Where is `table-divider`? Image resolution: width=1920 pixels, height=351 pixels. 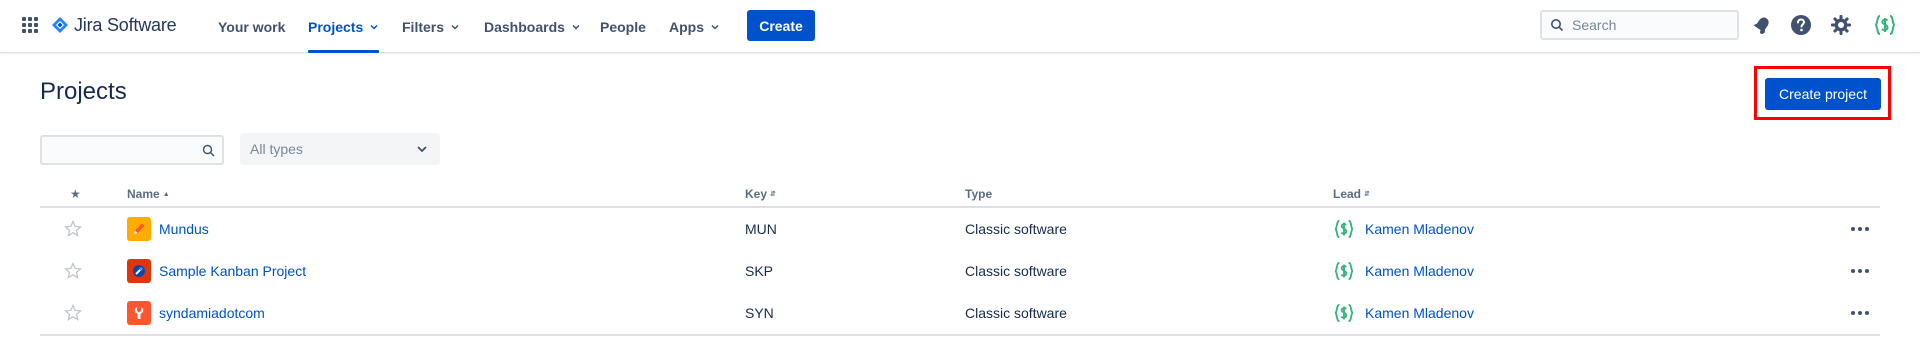
table-divider is located at coordinates (960, 335).